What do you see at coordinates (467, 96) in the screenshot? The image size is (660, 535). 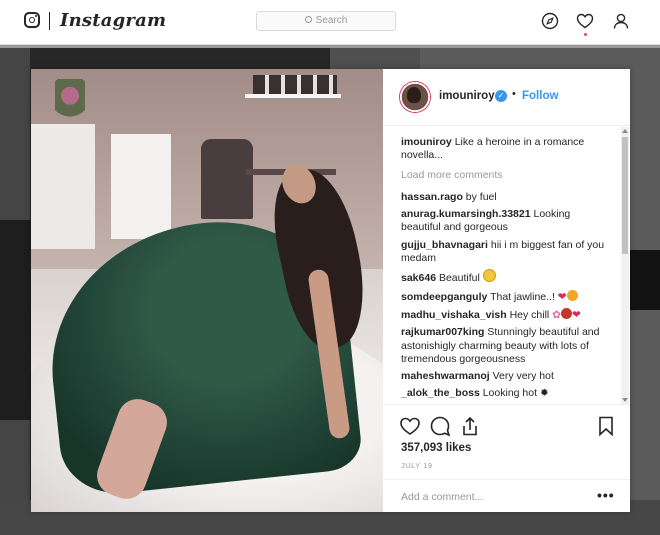 I see `post-username: imouniroy` at bounding box center [467, 96].